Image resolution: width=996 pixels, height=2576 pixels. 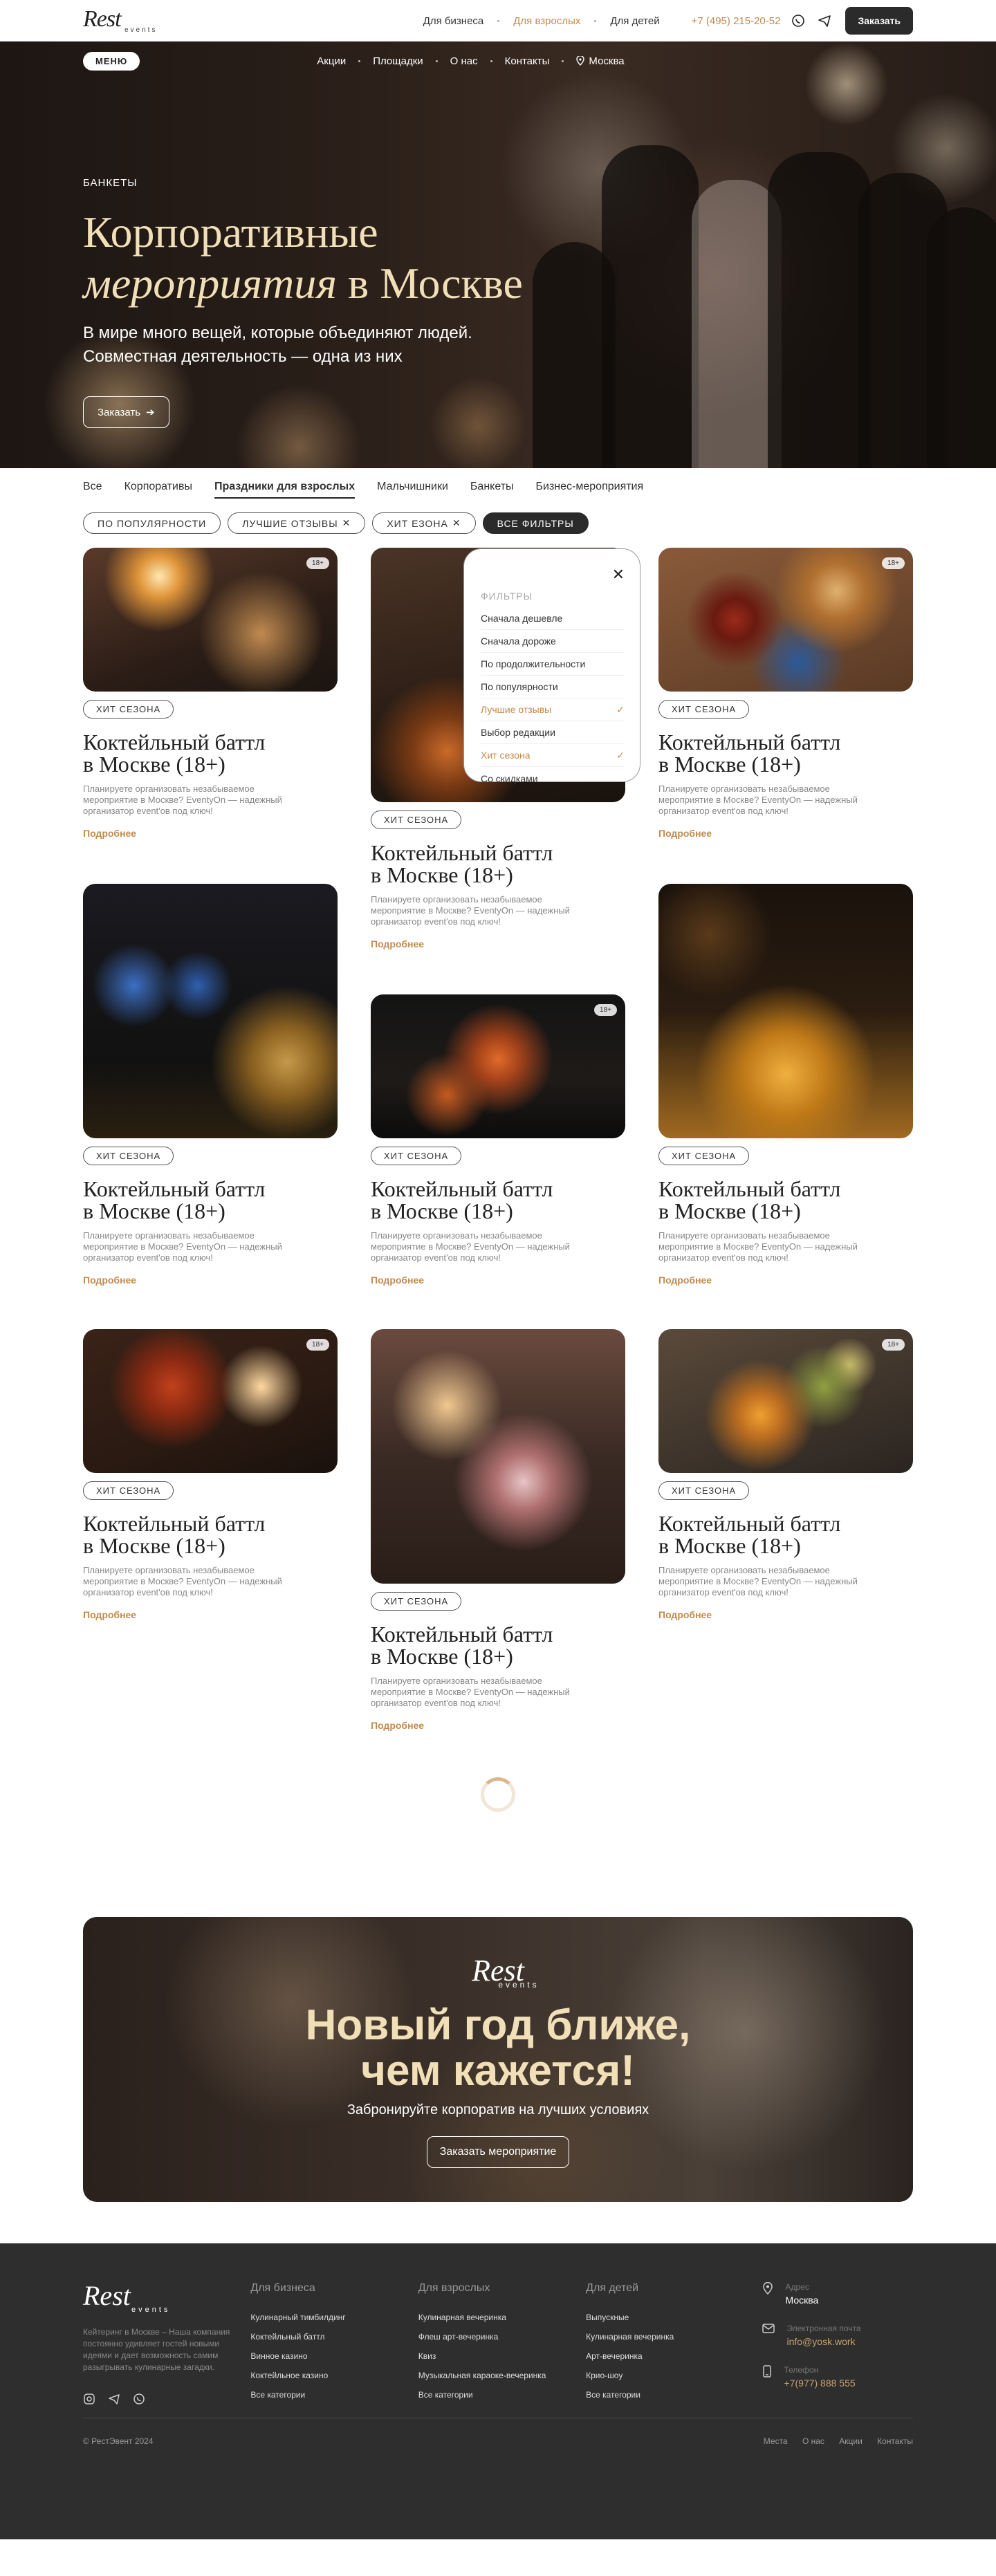 I want to click on site-logo: Rest events, so click(x=120, y=21).